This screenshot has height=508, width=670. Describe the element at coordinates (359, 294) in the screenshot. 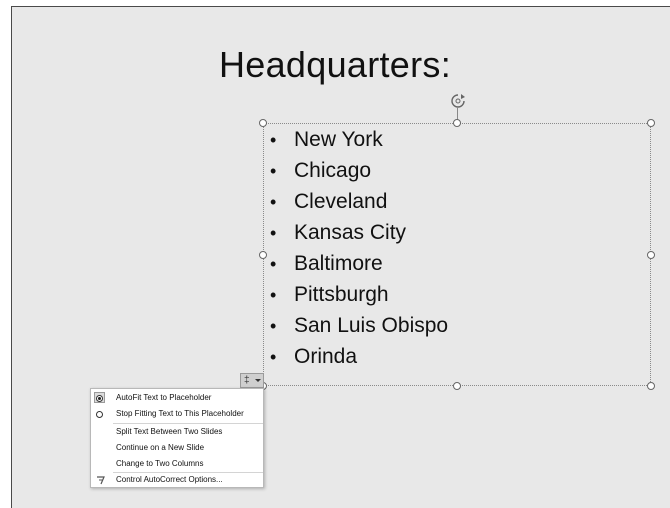

I see `bullet-item: • Pittsburgh` at that location.